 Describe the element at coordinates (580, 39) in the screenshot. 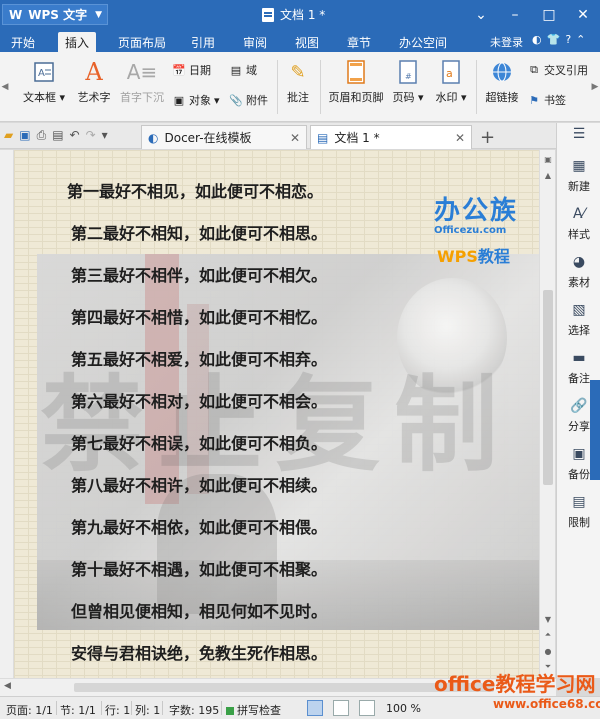

I see `expand-icon: ⌃` at that location.